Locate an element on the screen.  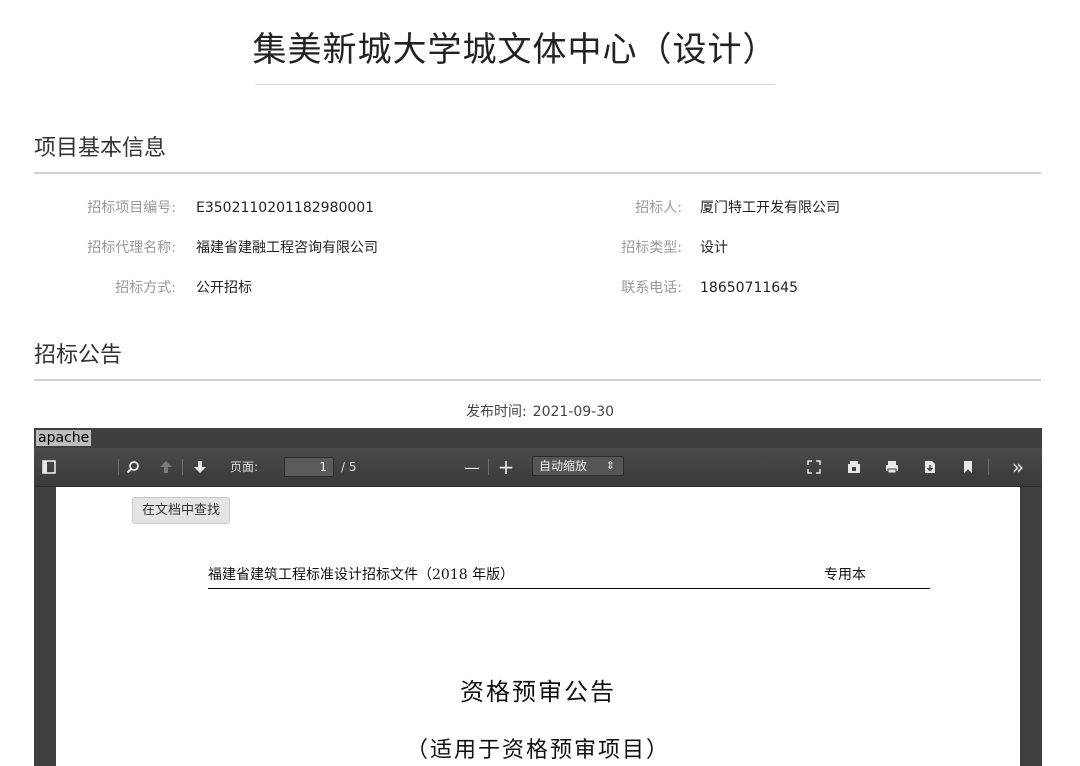
zoom-select-value: 自动缩放 is located at coordinates (563, 466).